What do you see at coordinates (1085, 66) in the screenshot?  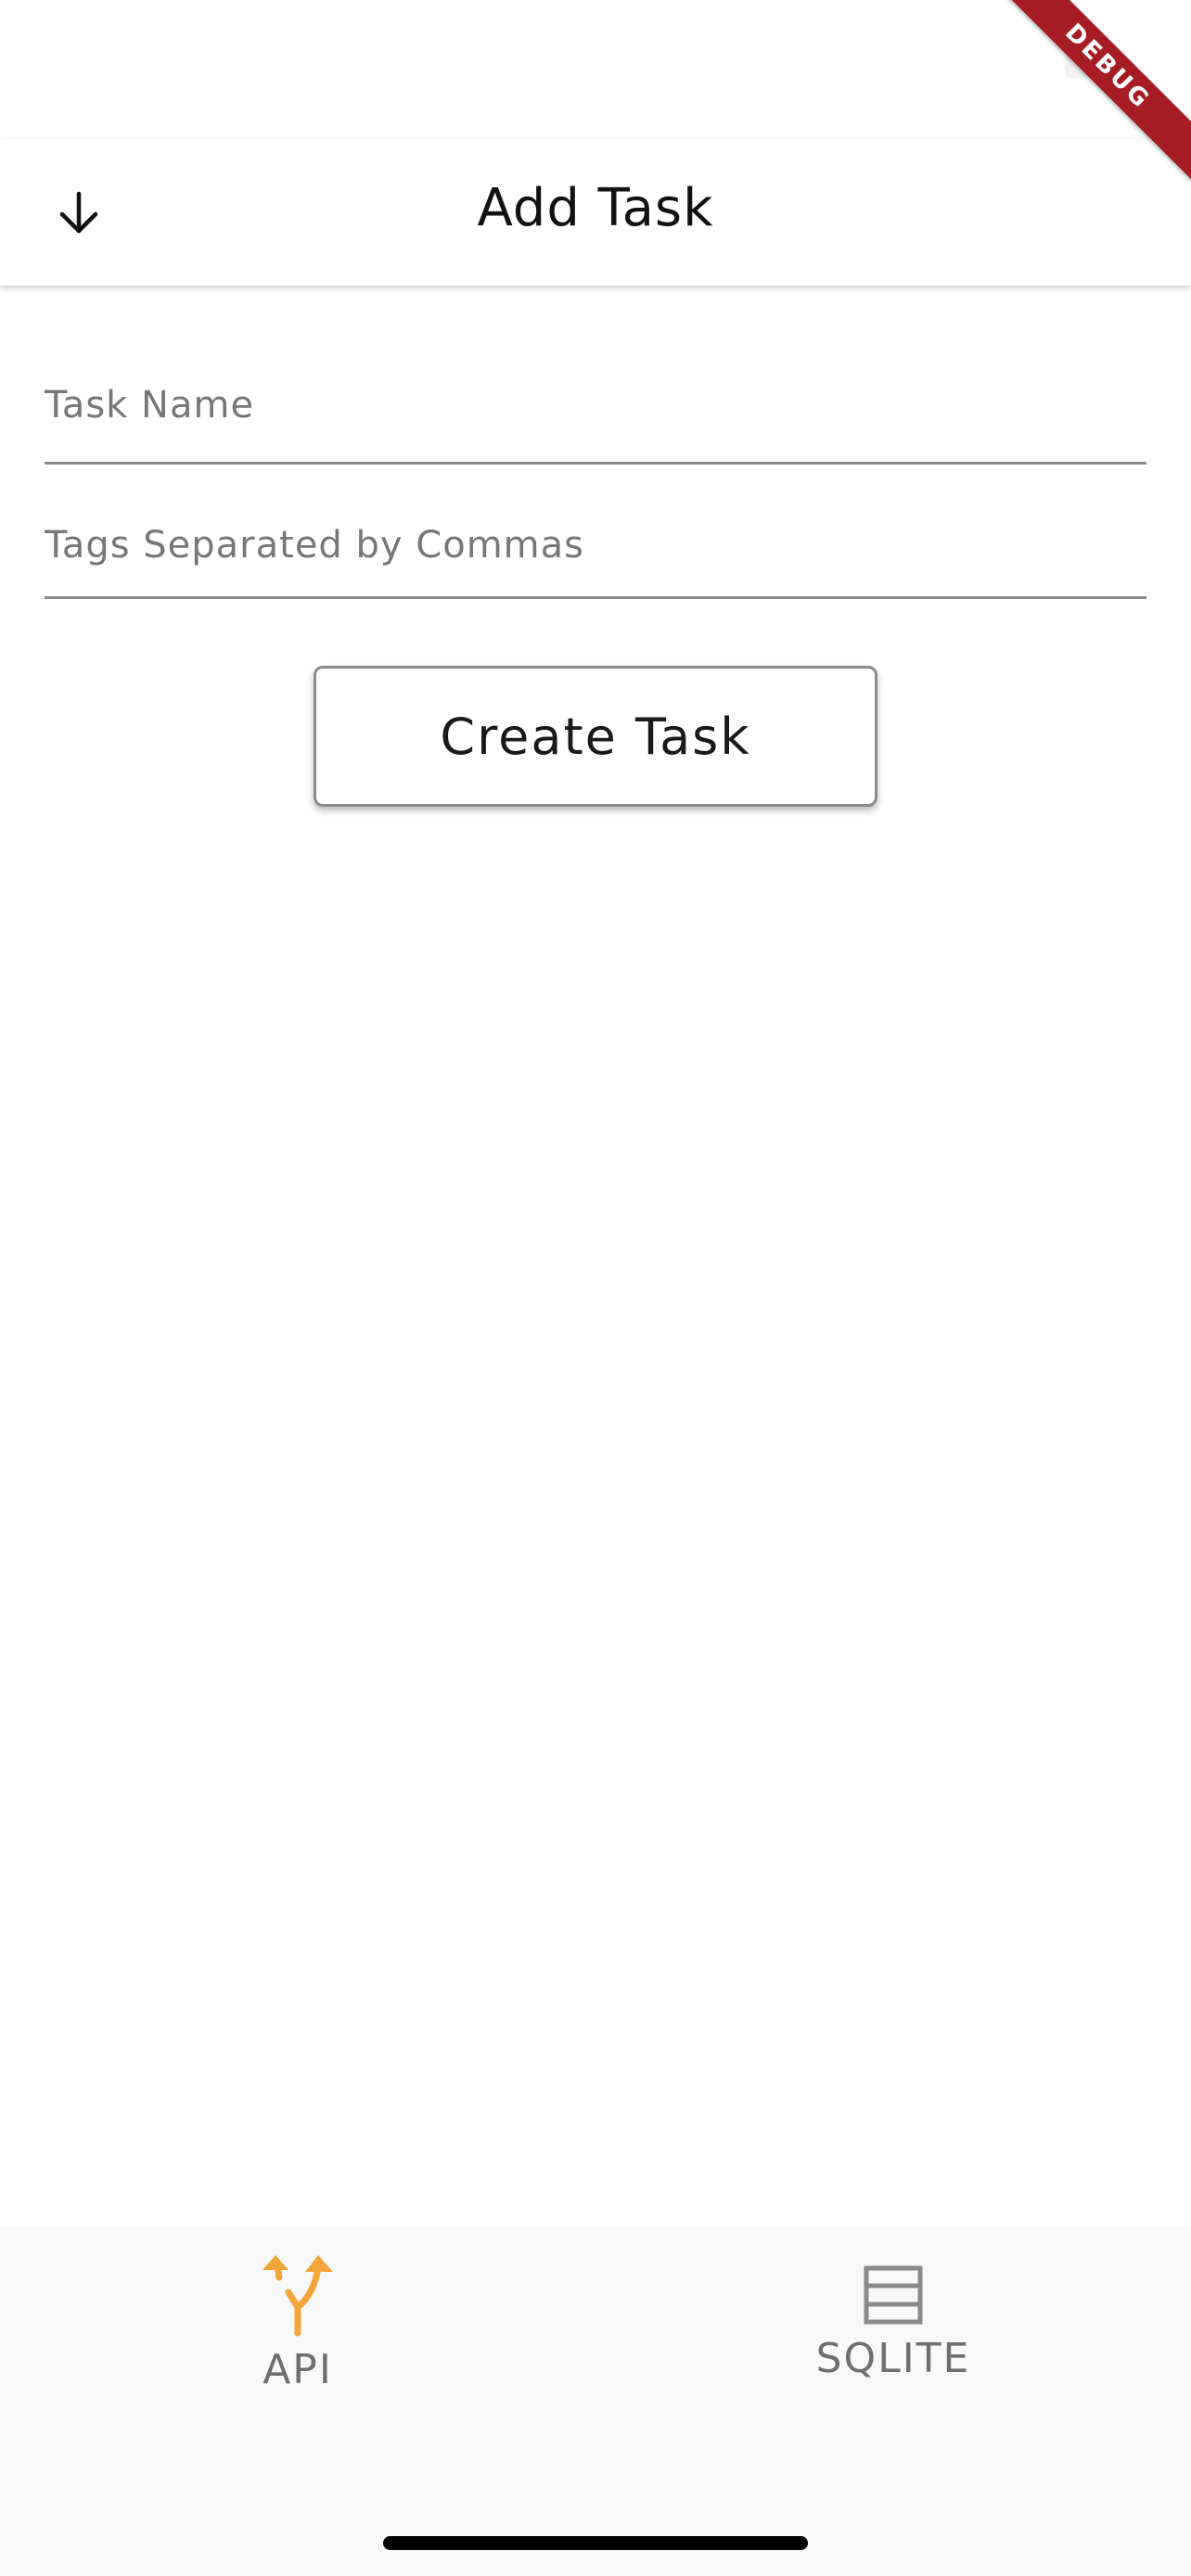 I see `status-indicator` at bounding box center [1085, 66].